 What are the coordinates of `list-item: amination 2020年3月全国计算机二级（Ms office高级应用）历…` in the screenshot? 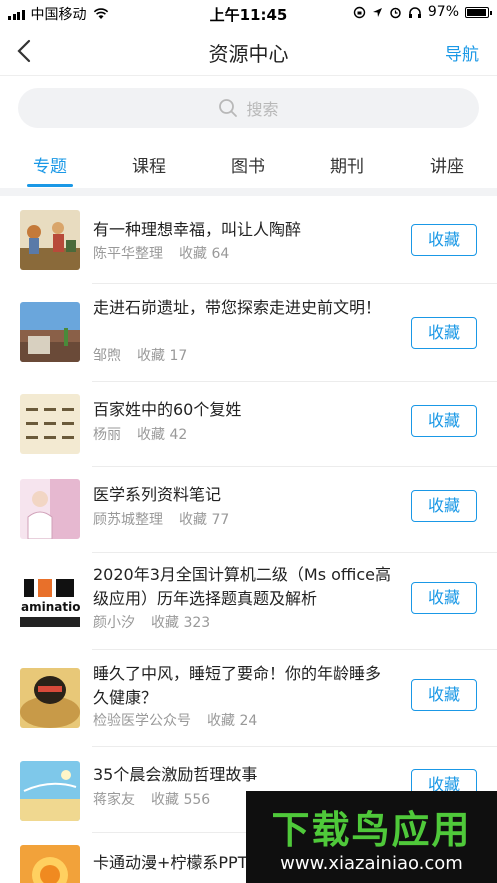 It's located at (248, 601).